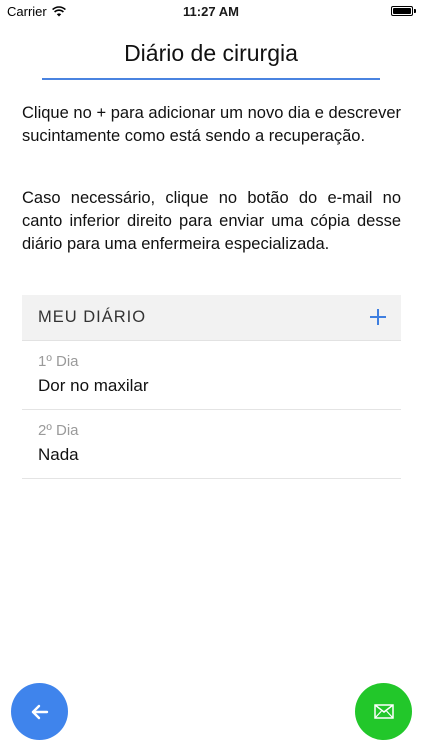 The image size is (422, 750). I want to click on battery-level, so click(402, 11).